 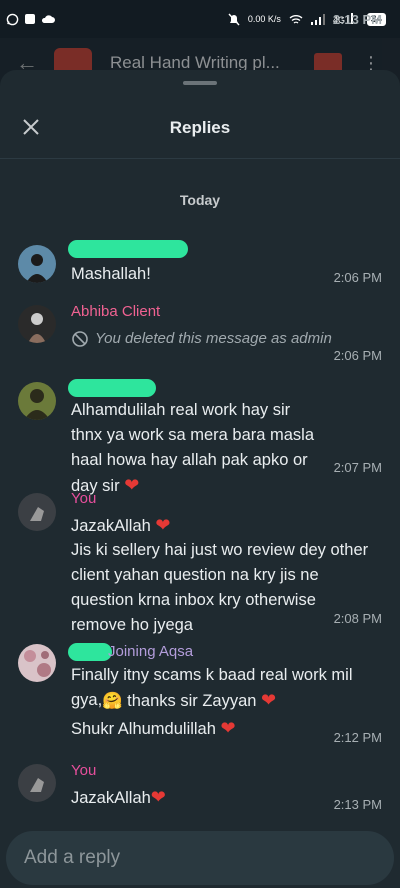 I want to click on hugging-face-icon: 🤗, so click(x=112, y=701).